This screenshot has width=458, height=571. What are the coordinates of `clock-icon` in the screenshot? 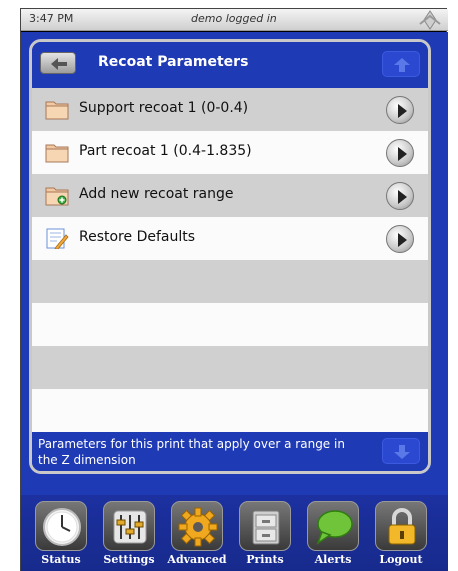 It's located at (62, 527).